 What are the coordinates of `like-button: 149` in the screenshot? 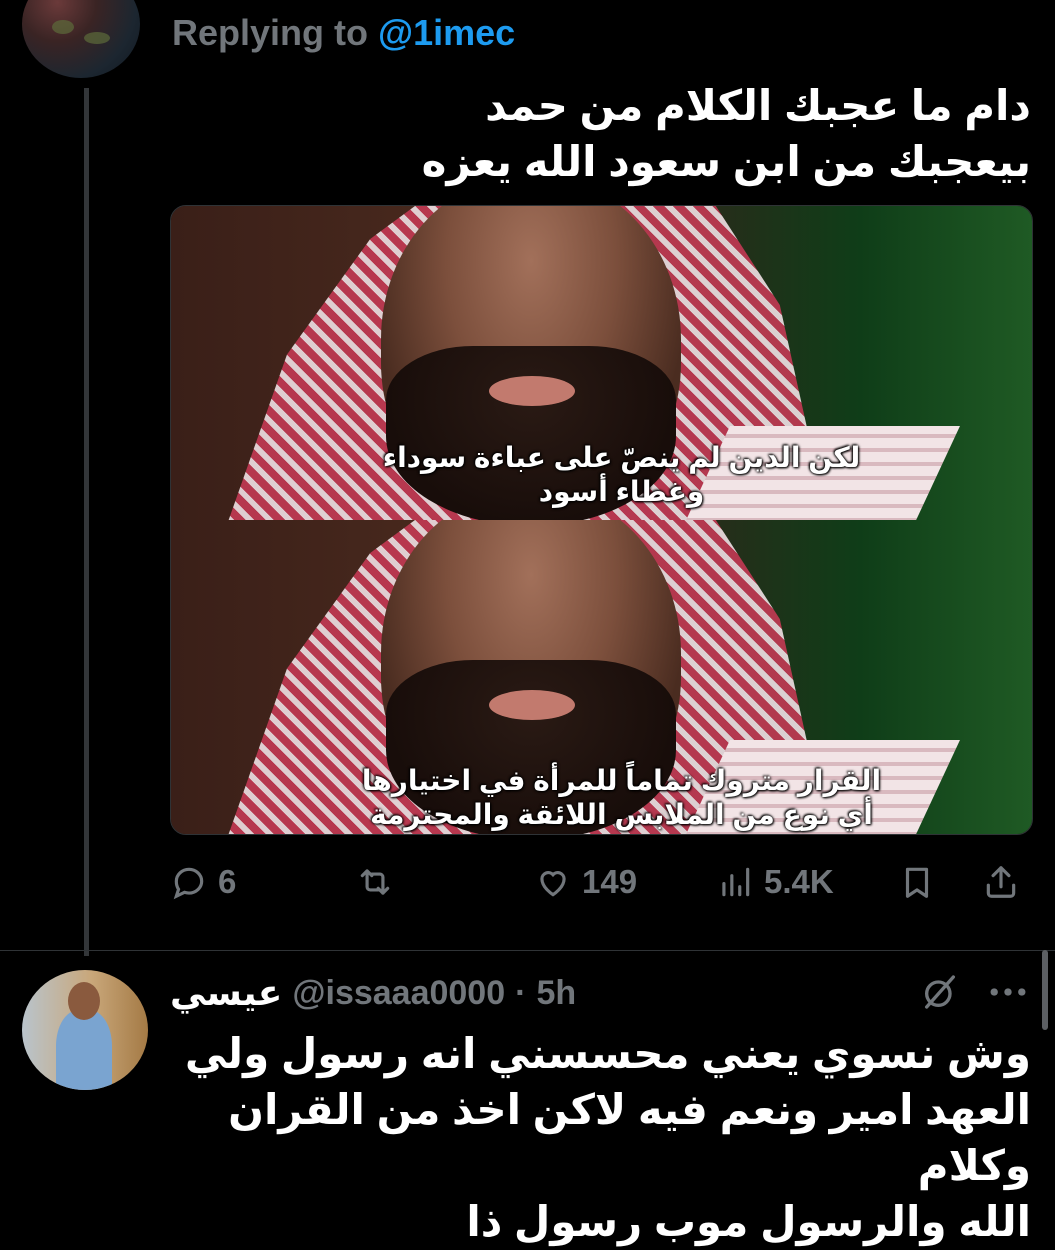 It's located at (585, 882).